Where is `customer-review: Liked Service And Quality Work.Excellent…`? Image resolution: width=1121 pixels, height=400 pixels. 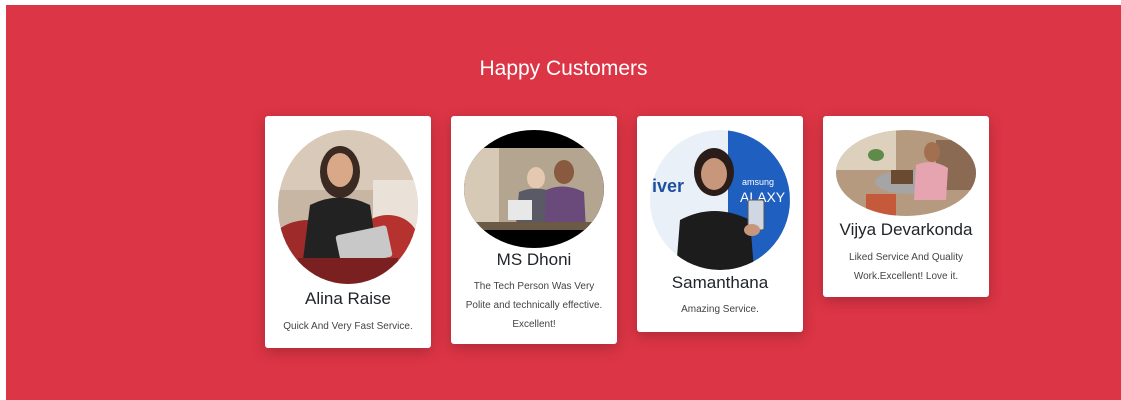
customer-review: Liked Service And Quality Work.Excellent… is located at coordinates (906, 267).